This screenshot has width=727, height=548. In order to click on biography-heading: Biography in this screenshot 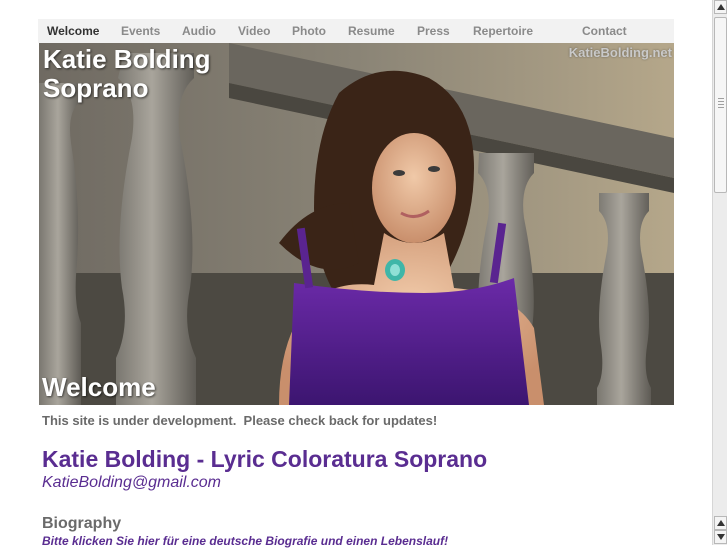, I will do `click(82, 523)`.